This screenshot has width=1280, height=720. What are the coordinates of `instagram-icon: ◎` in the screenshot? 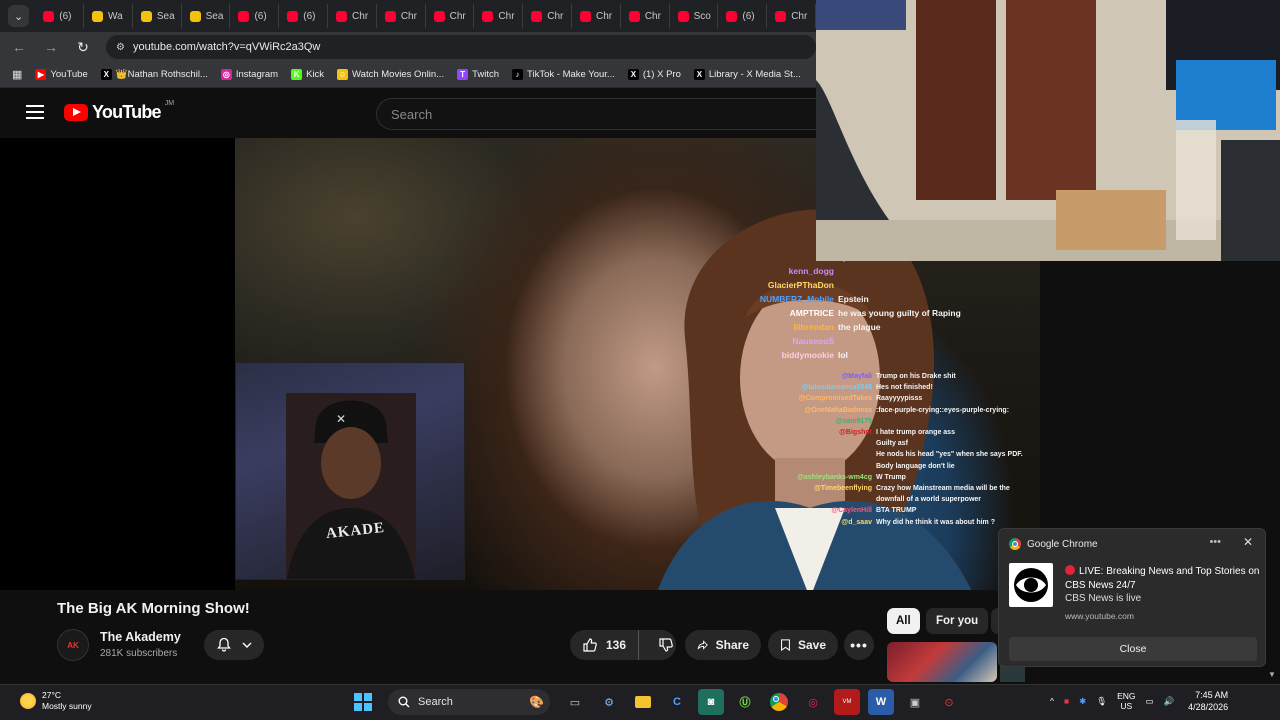 It's located at (226, 74).